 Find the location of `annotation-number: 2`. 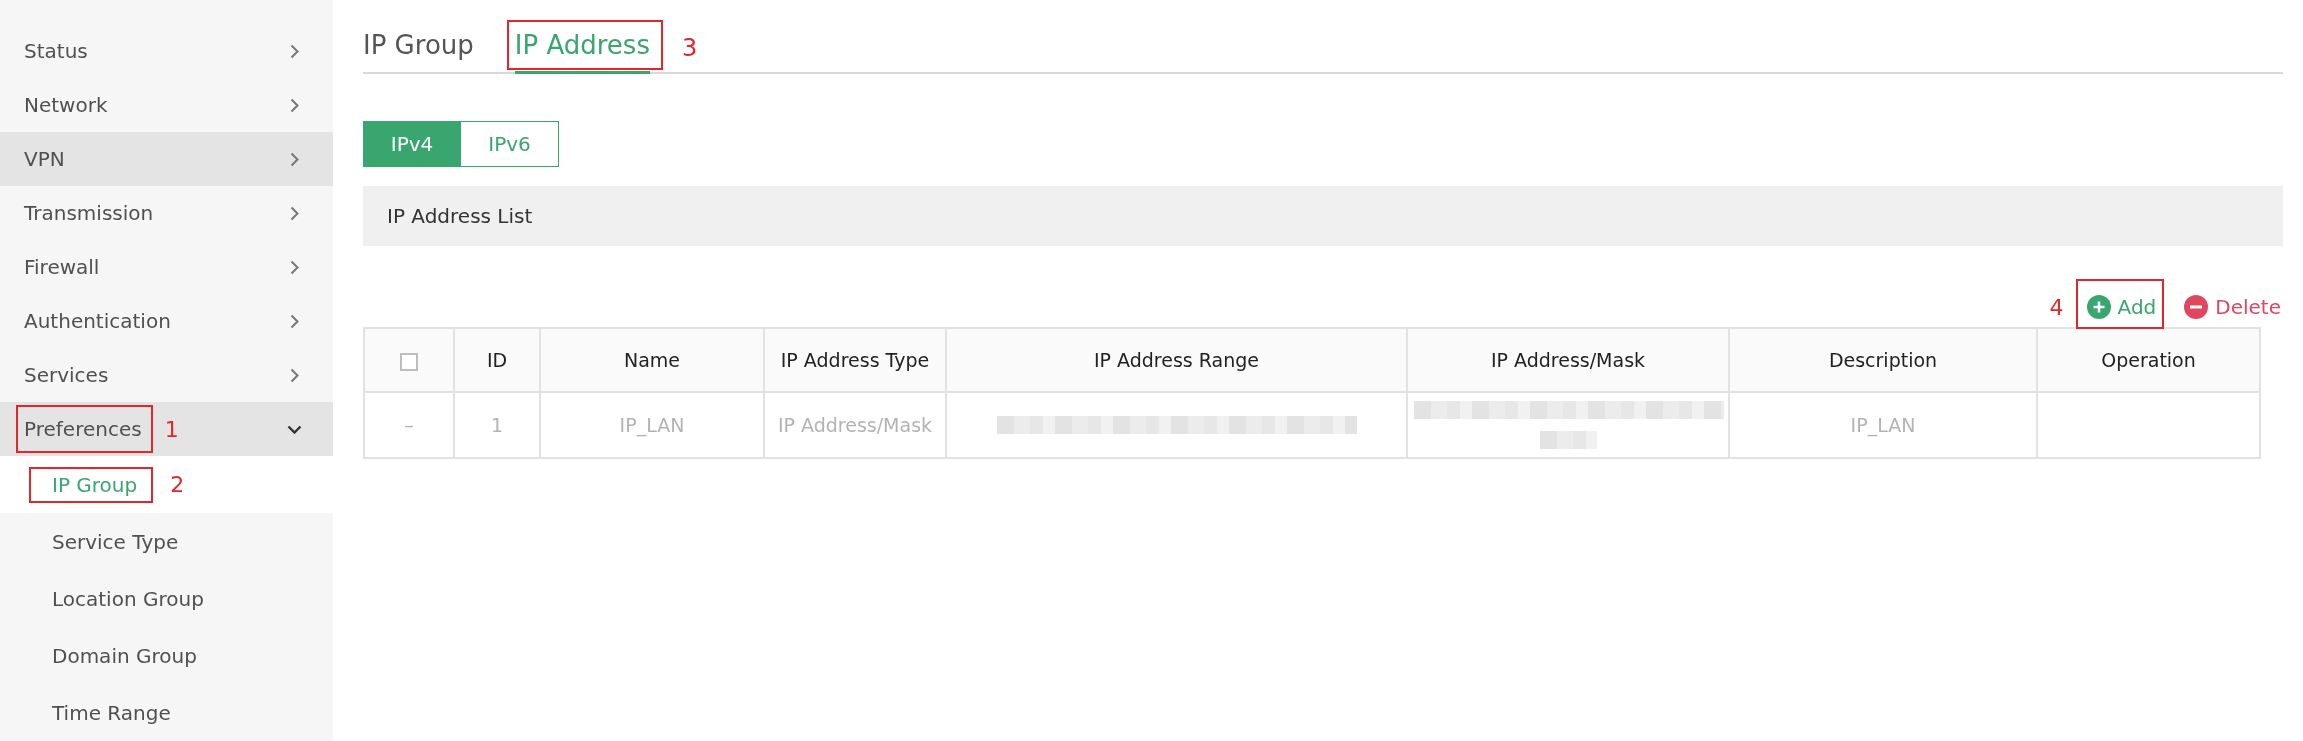

annotation-number: 2 is located at coordinates (177, 484).